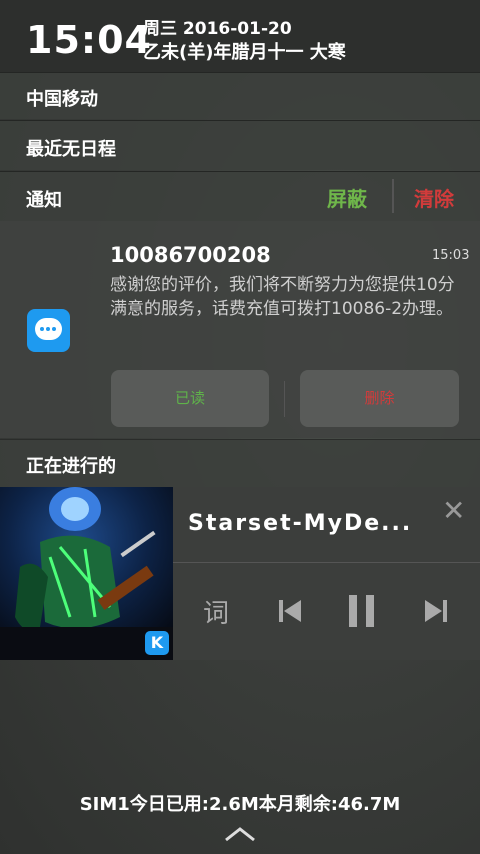  What do you see at coordinates (190, 255) in the screenshot?
I see `notification-sender: 10086700208` at bounding box center [190, 255].